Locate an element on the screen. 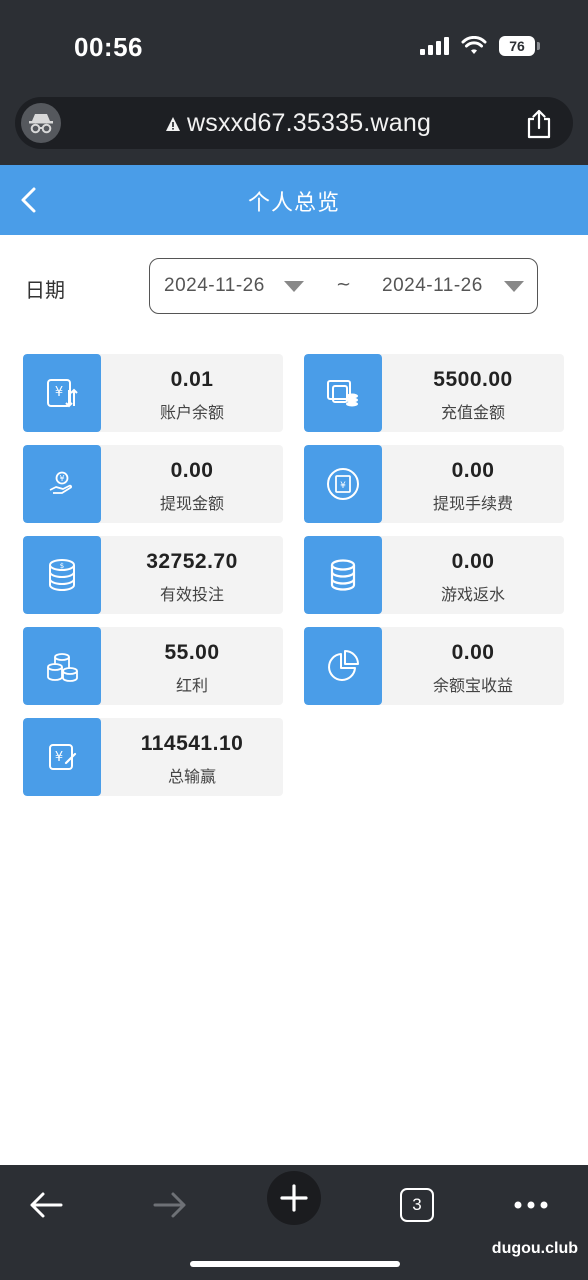  stat-card-withdraw: ¥ 0.00 提现金额 is located at coordinates (153, 484).